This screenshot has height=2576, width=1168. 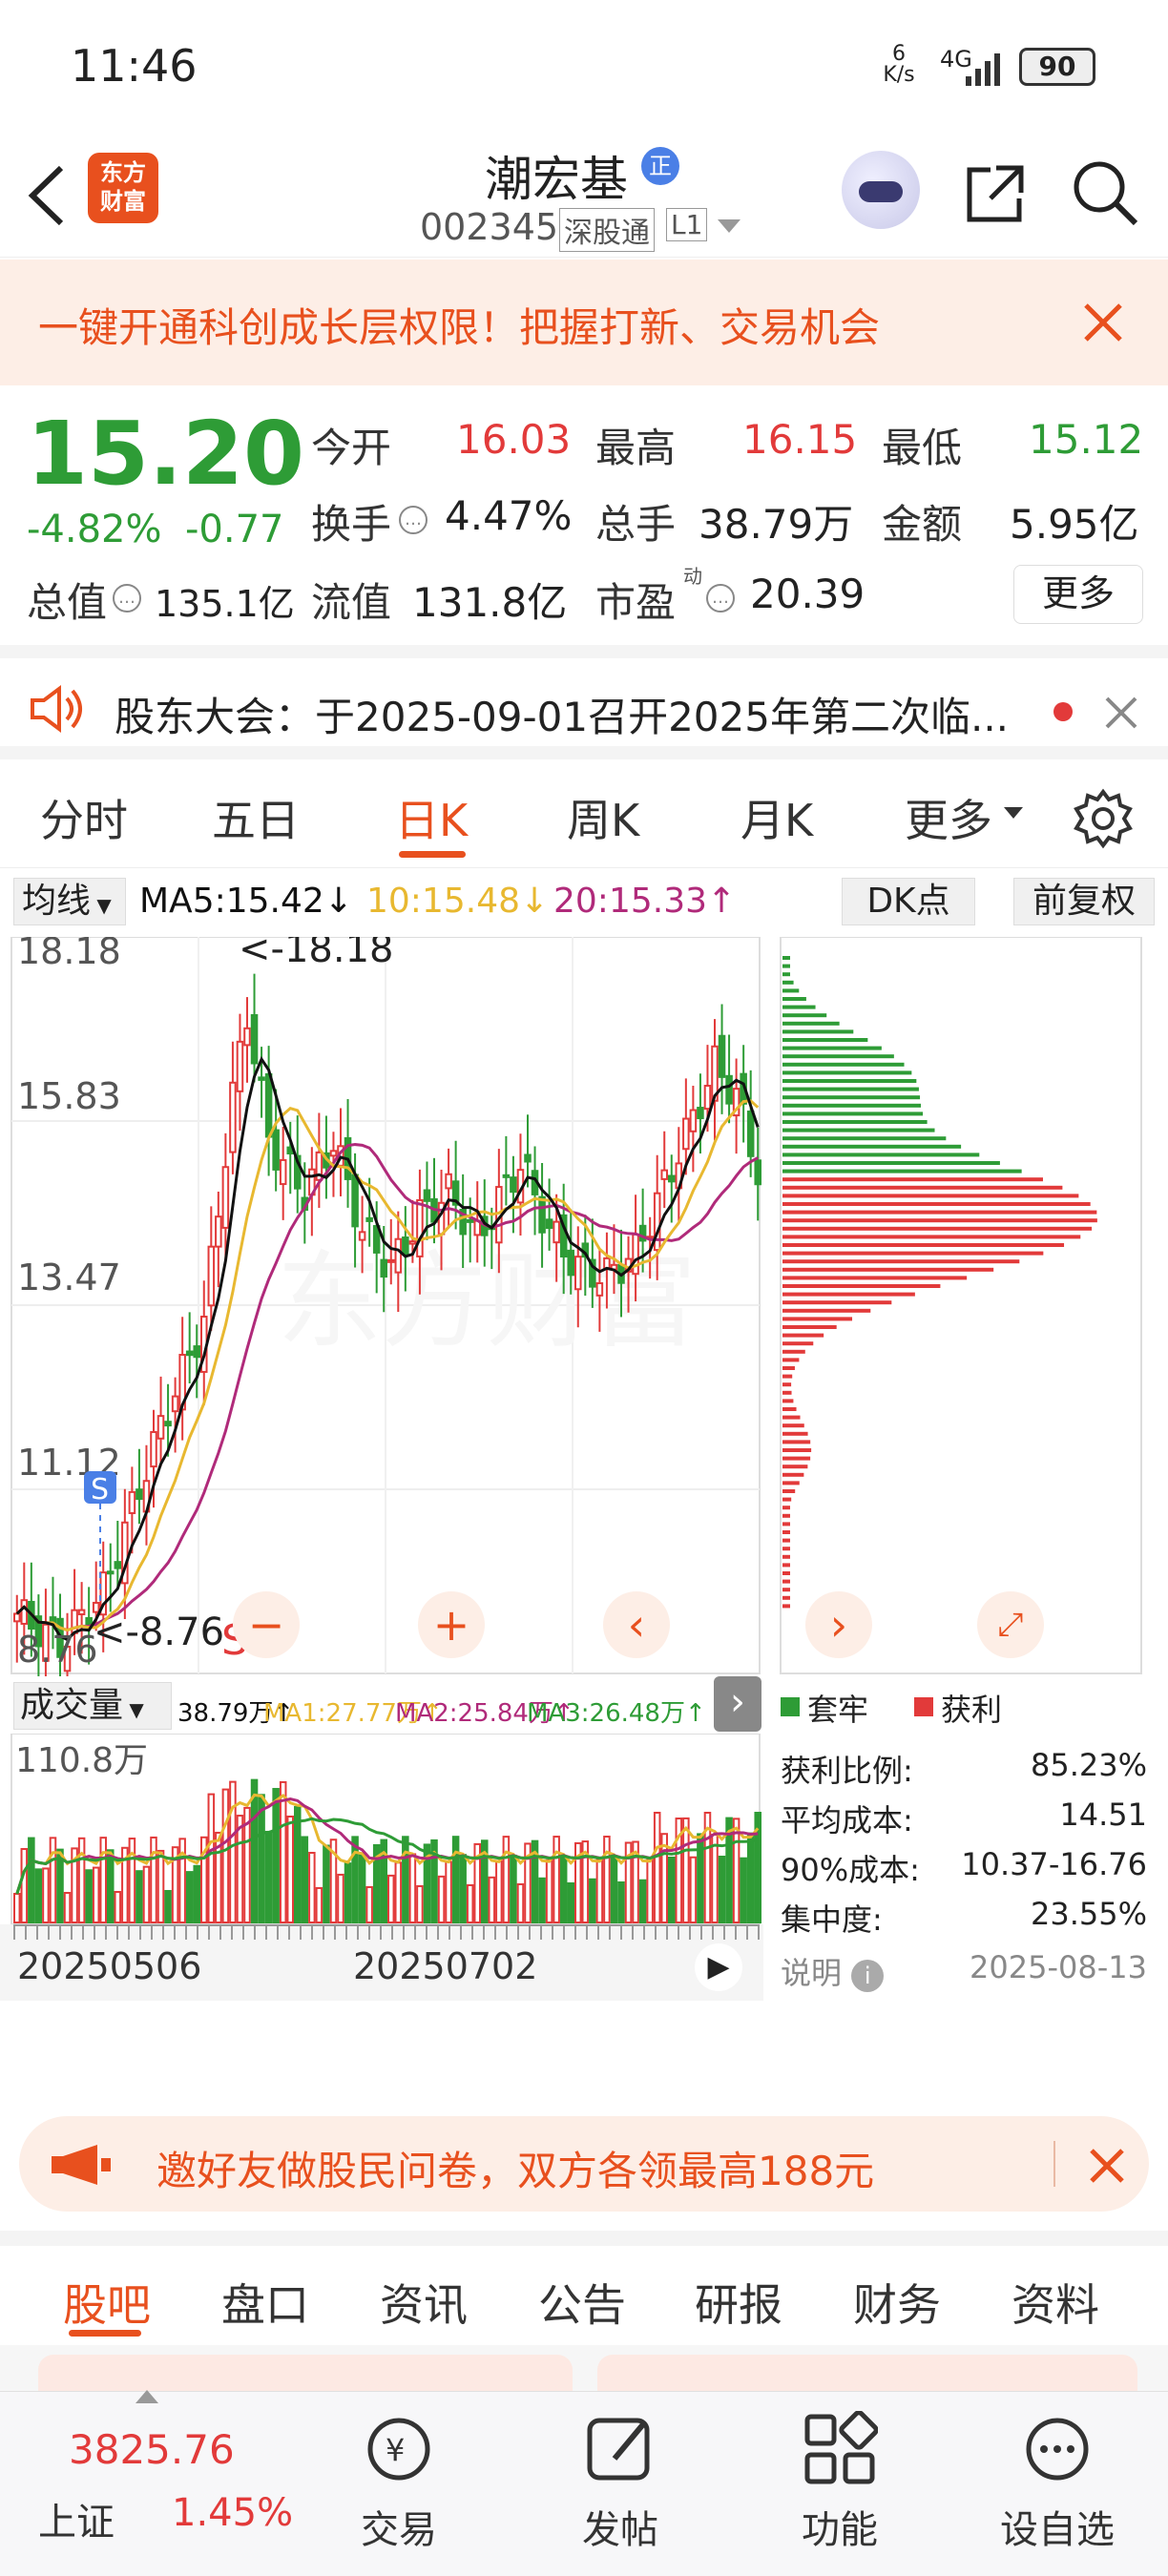 I want to click on survey-banner: 邀好友做股民问卷，双方各领最高188元, so click(x=584, y=2164).